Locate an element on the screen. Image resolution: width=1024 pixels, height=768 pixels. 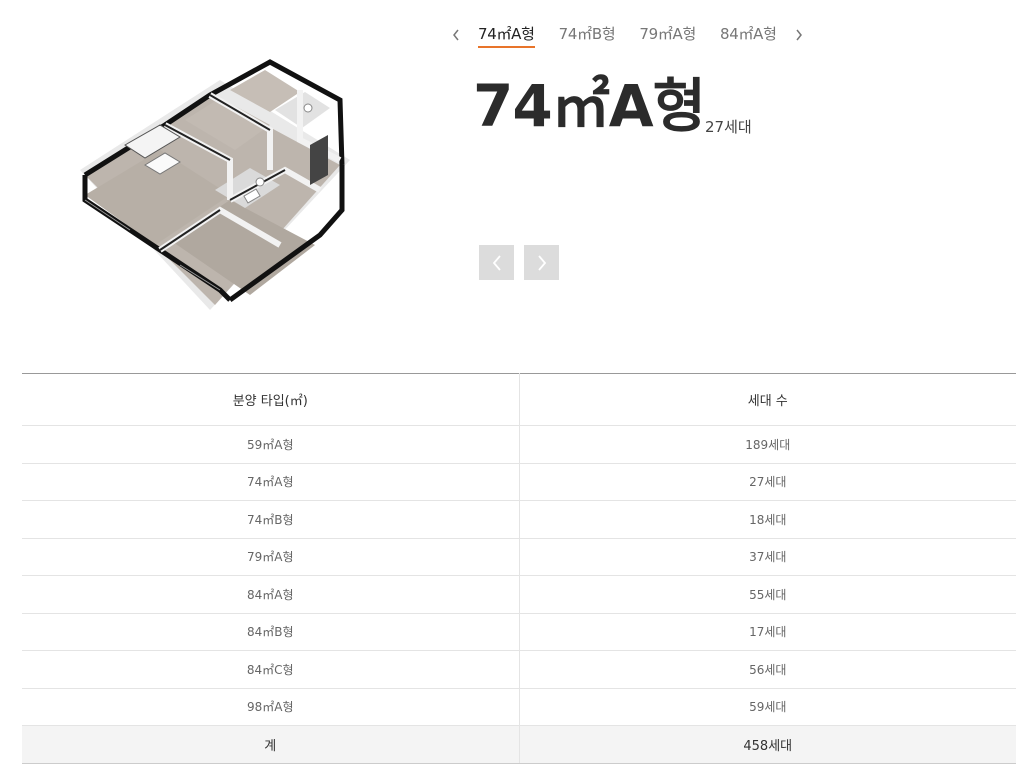
total-label: 계 is located at coordinates (271, 744).